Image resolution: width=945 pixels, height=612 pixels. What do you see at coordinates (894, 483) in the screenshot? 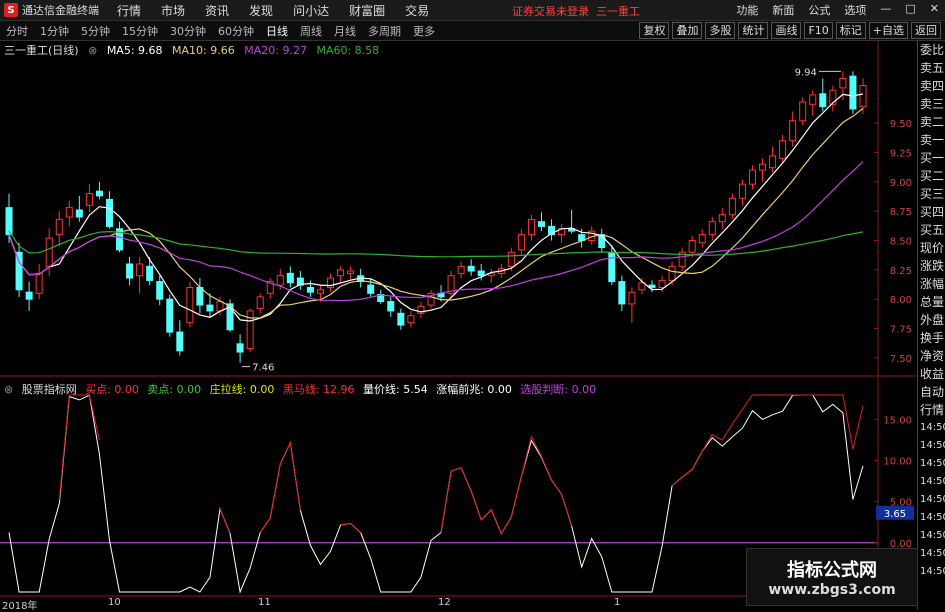
I see `indicator-axis: 15.0010.005.000.003.65` at bounding box center [894, 483].